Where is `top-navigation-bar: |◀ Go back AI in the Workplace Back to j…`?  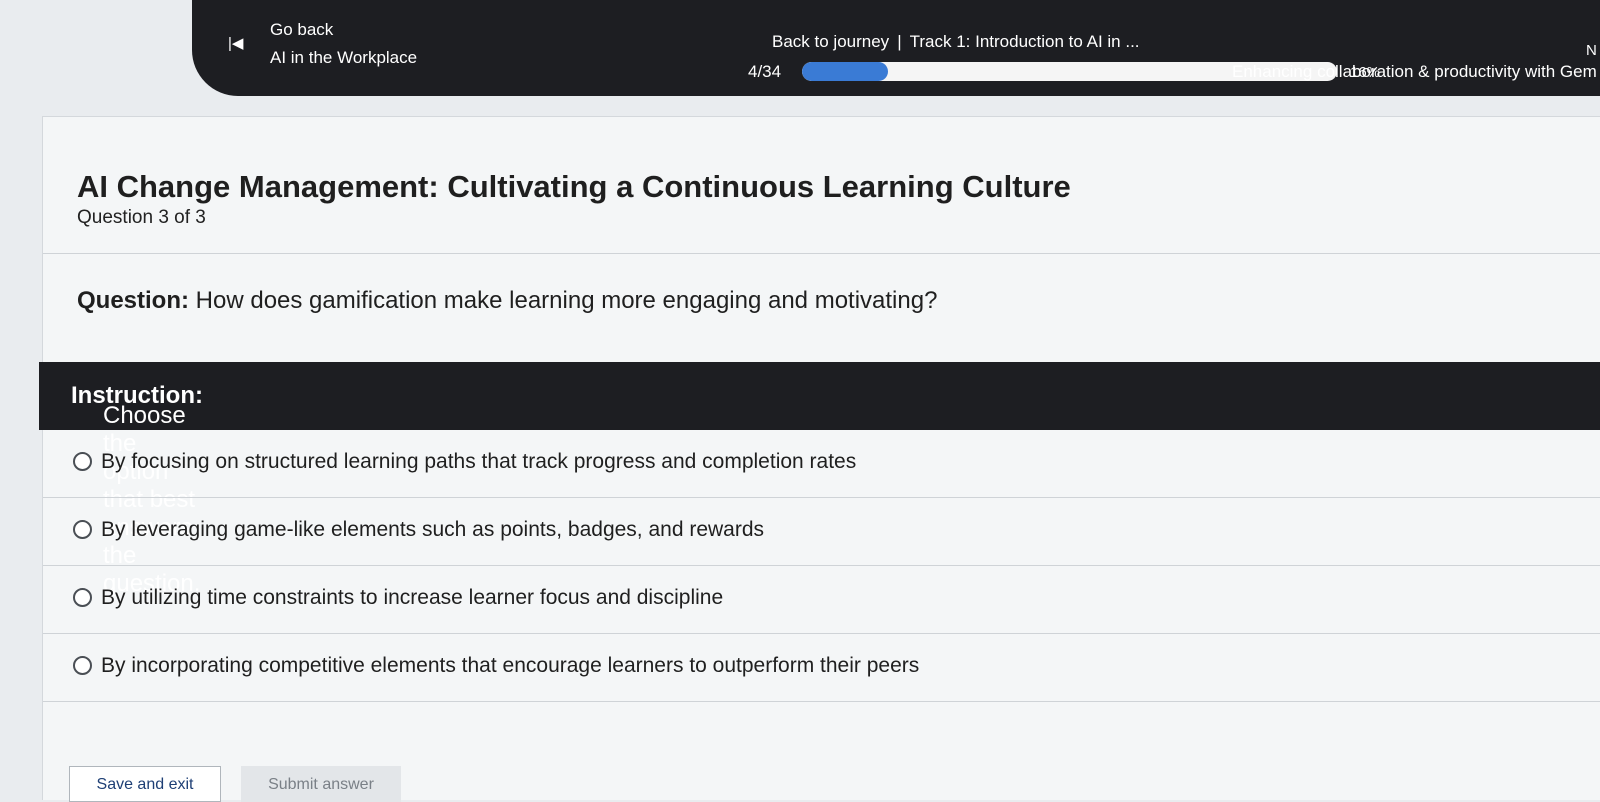
top-navigation-bar: |◀ Go back AI in the Workplace Back to j… is located at coordinates (896, 48).